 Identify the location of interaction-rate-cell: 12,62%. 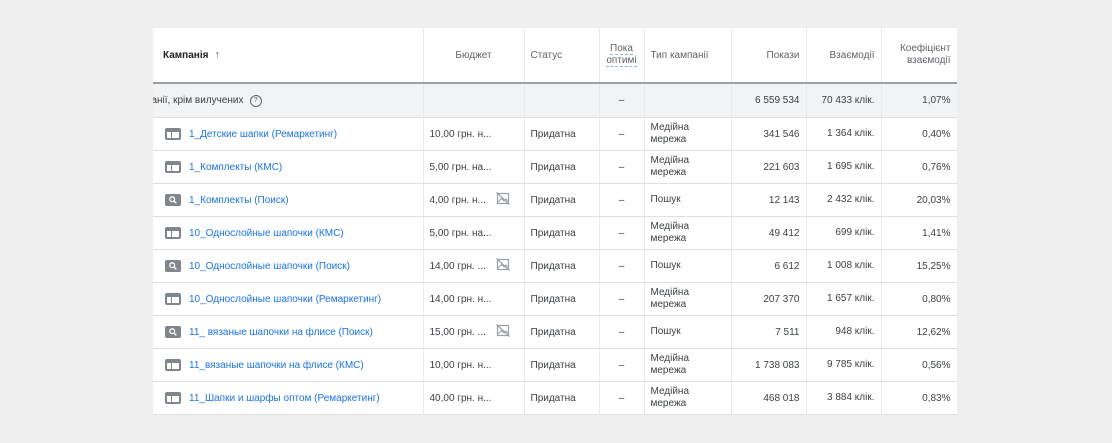
(919, 332).